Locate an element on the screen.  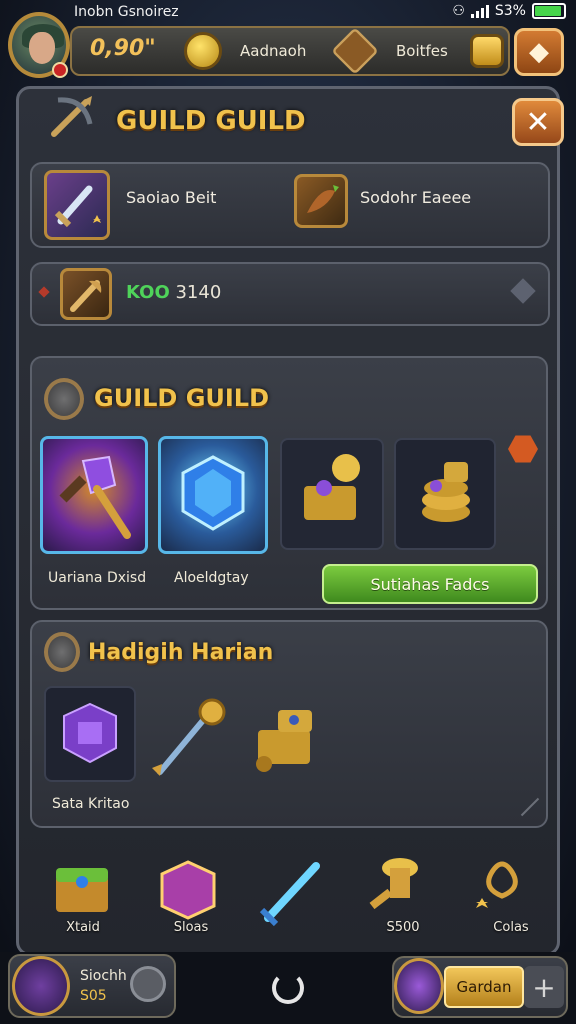
scroll-ornament-icon is located at coordinates (497, 884).